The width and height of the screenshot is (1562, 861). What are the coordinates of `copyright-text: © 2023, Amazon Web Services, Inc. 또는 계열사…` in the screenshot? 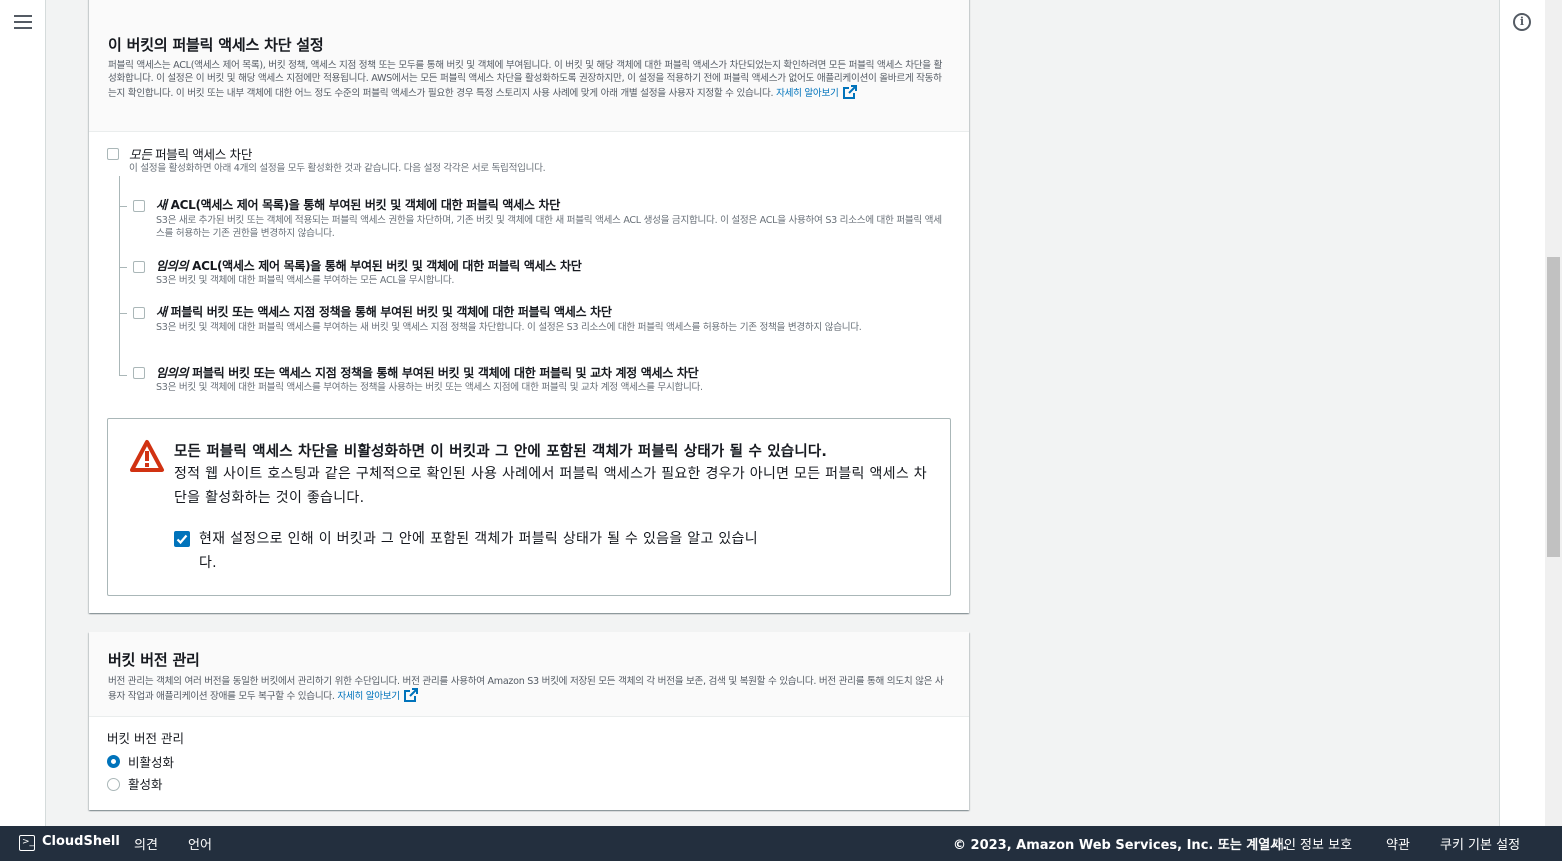 It's located at (1120, 845).